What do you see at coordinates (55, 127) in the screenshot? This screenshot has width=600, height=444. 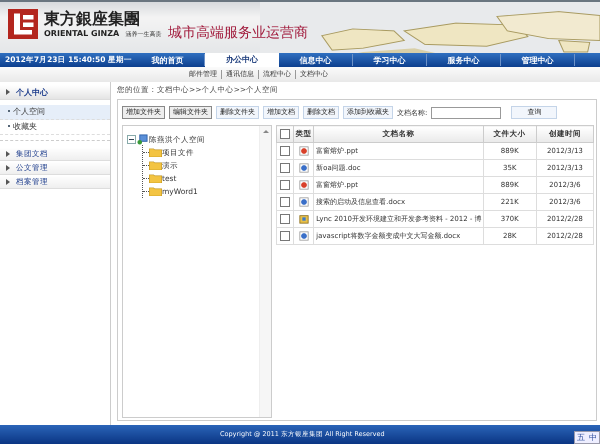 I see `sidebar-item: 收藏夹` at bounding box center [55, 127].